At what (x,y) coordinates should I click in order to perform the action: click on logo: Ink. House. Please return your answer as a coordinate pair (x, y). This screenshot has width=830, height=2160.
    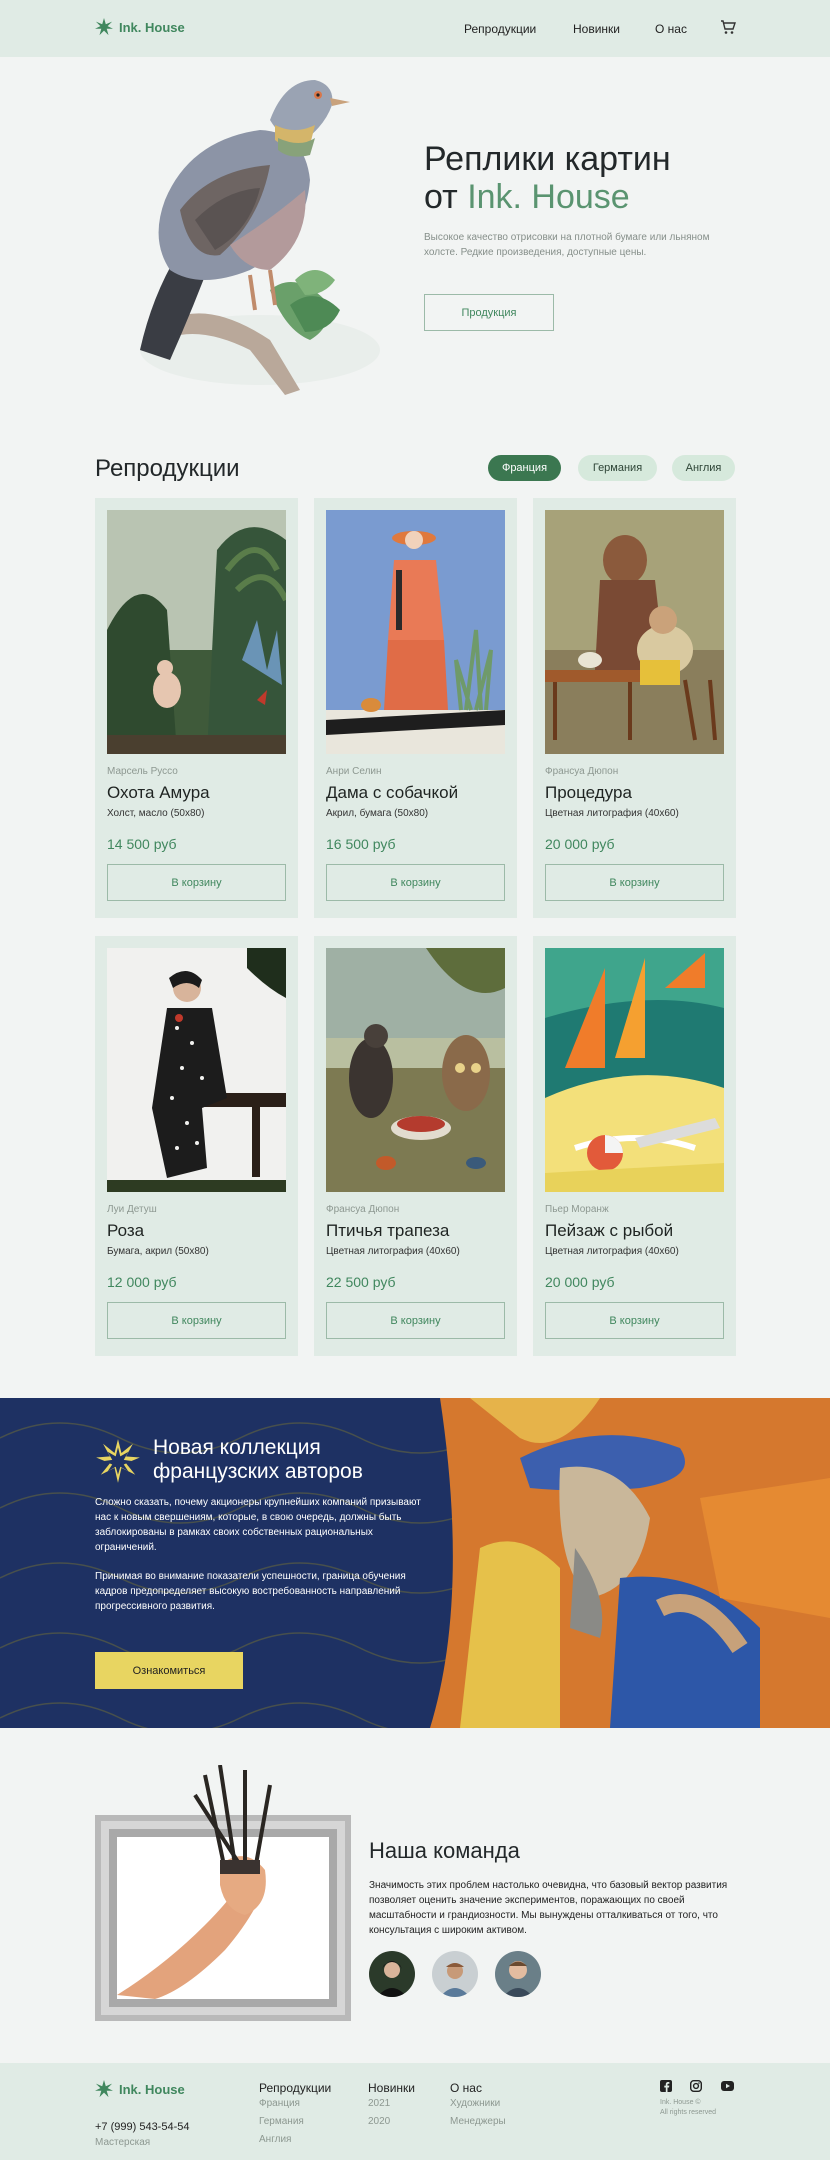
    Looking at the image, I should click on (140, 27).